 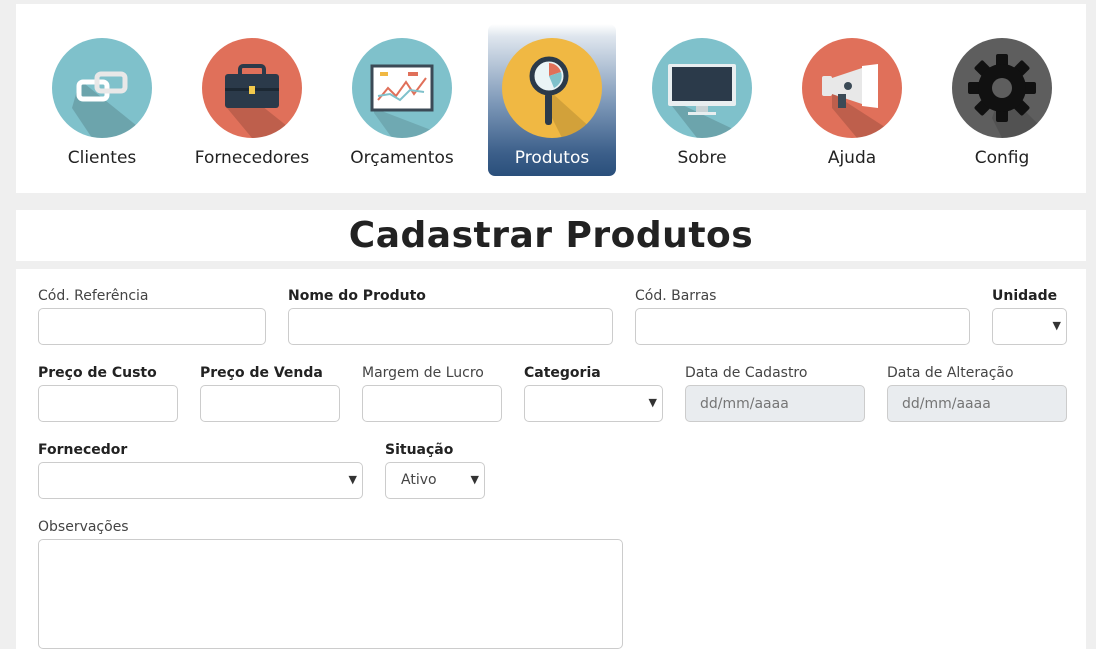 I want to click on megaphone-icon, so click(x=852, y=88).